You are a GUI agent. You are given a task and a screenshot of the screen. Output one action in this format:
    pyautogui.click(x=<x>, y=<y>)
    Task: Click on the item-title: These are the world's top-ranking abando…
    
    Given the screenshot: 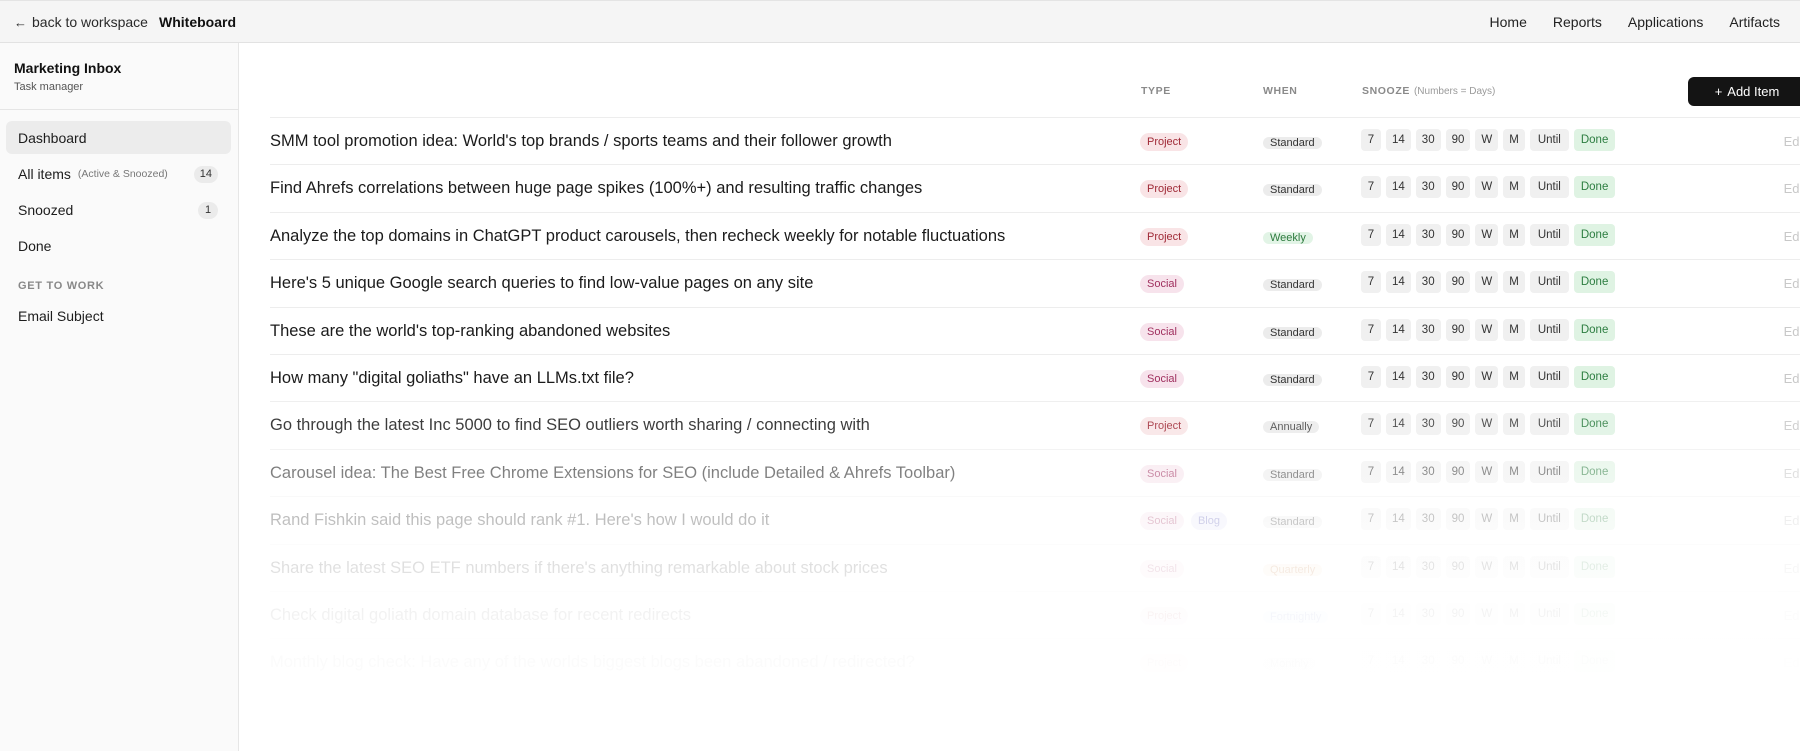 What is the action you would take?
    pyautogui.click(x=470, y=331)
    